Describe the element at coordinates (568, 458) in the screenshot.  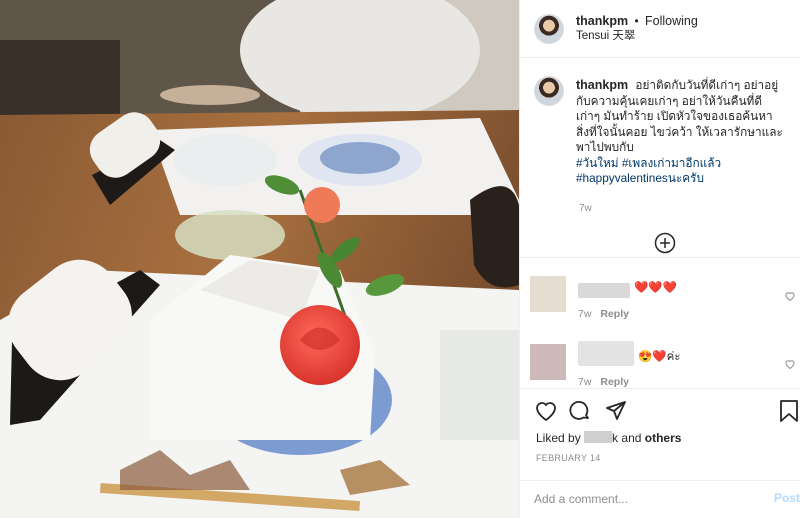
I see `post-date: FEBRUARY 14` at that location.